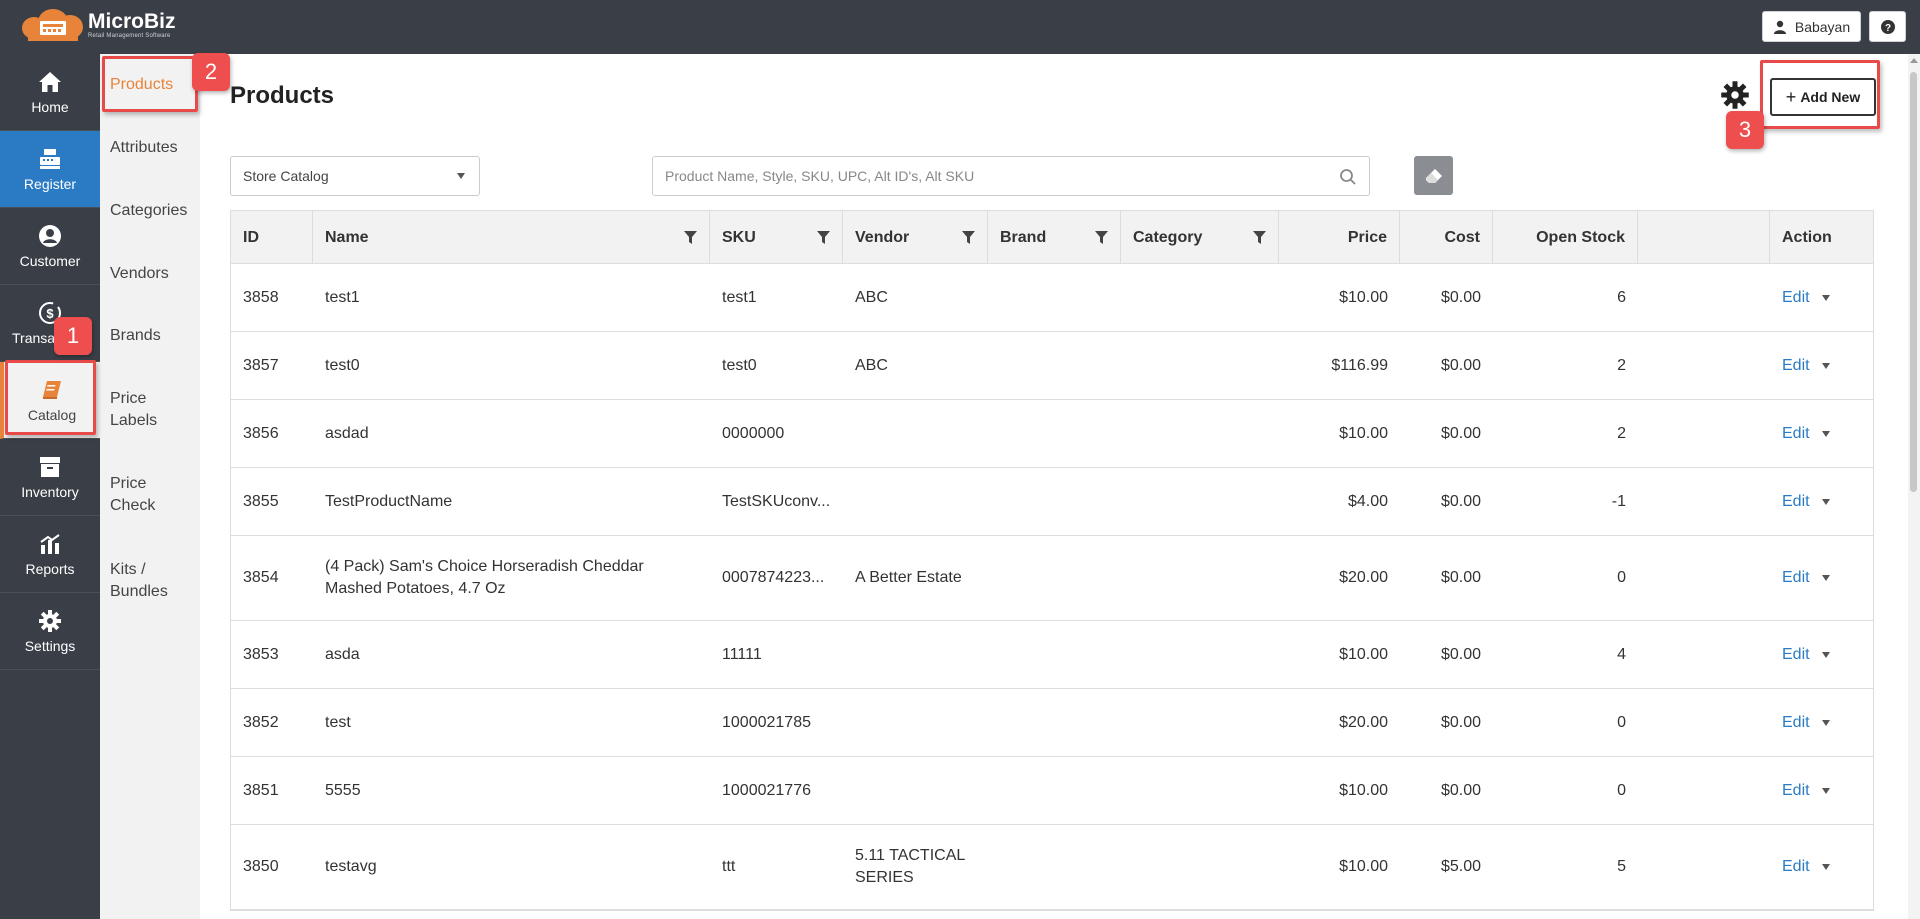 This screenshot has height=919, width=1920. What do you see at coordinates (1779, 27) in the screenshot?
I see `user-icon` at bounding box center [1779, 27].